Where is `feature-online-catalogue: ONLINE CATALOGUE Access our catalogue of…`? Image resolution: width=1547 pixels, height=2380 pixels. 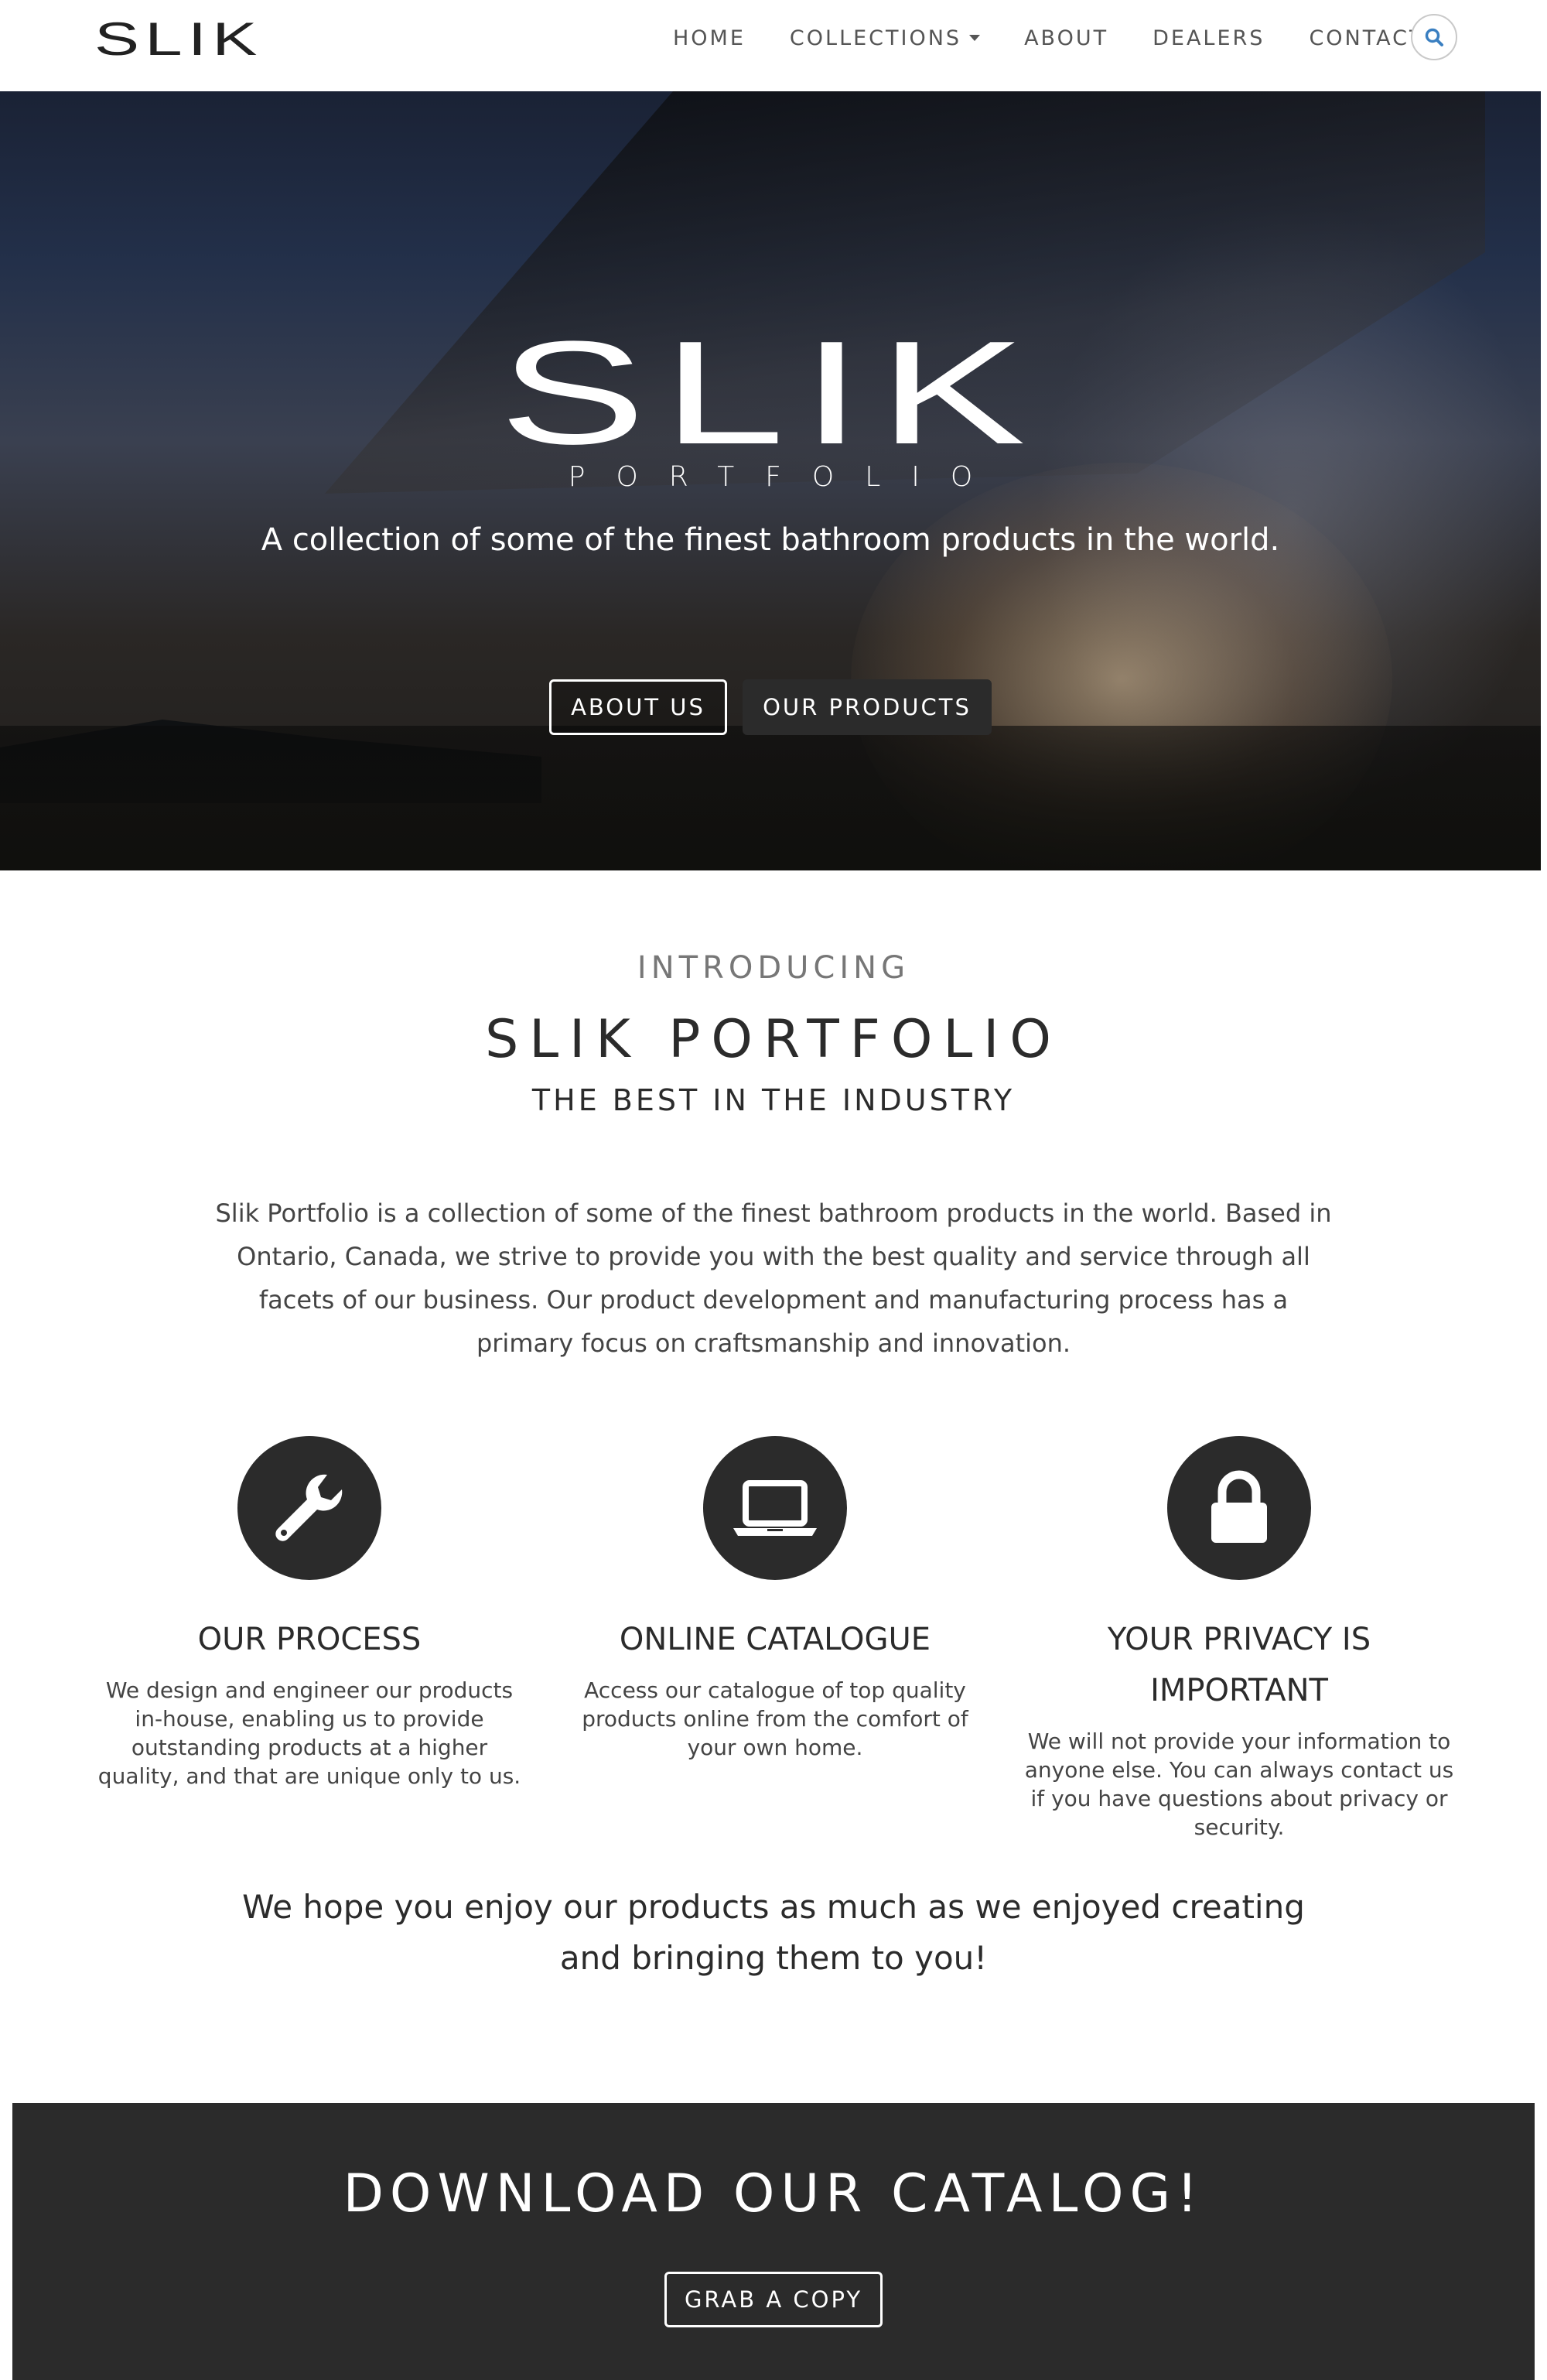
feature-online-catalogue: ONLINE CATALOGUE Access our catalogue of… is located at coordinates (775, 1599).